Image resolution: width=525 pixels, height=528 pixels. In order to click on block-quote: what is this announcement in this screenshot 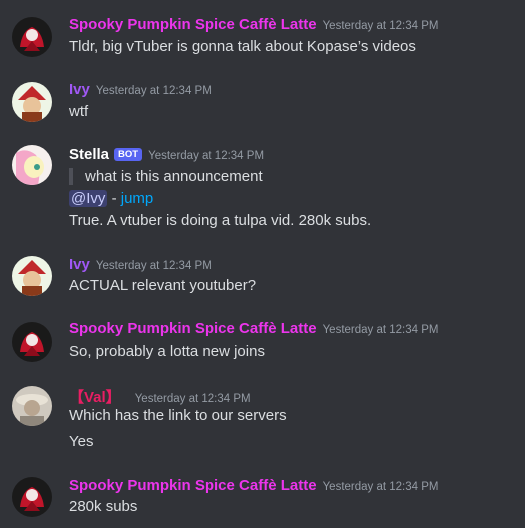, I will do `click(166, 176)`.